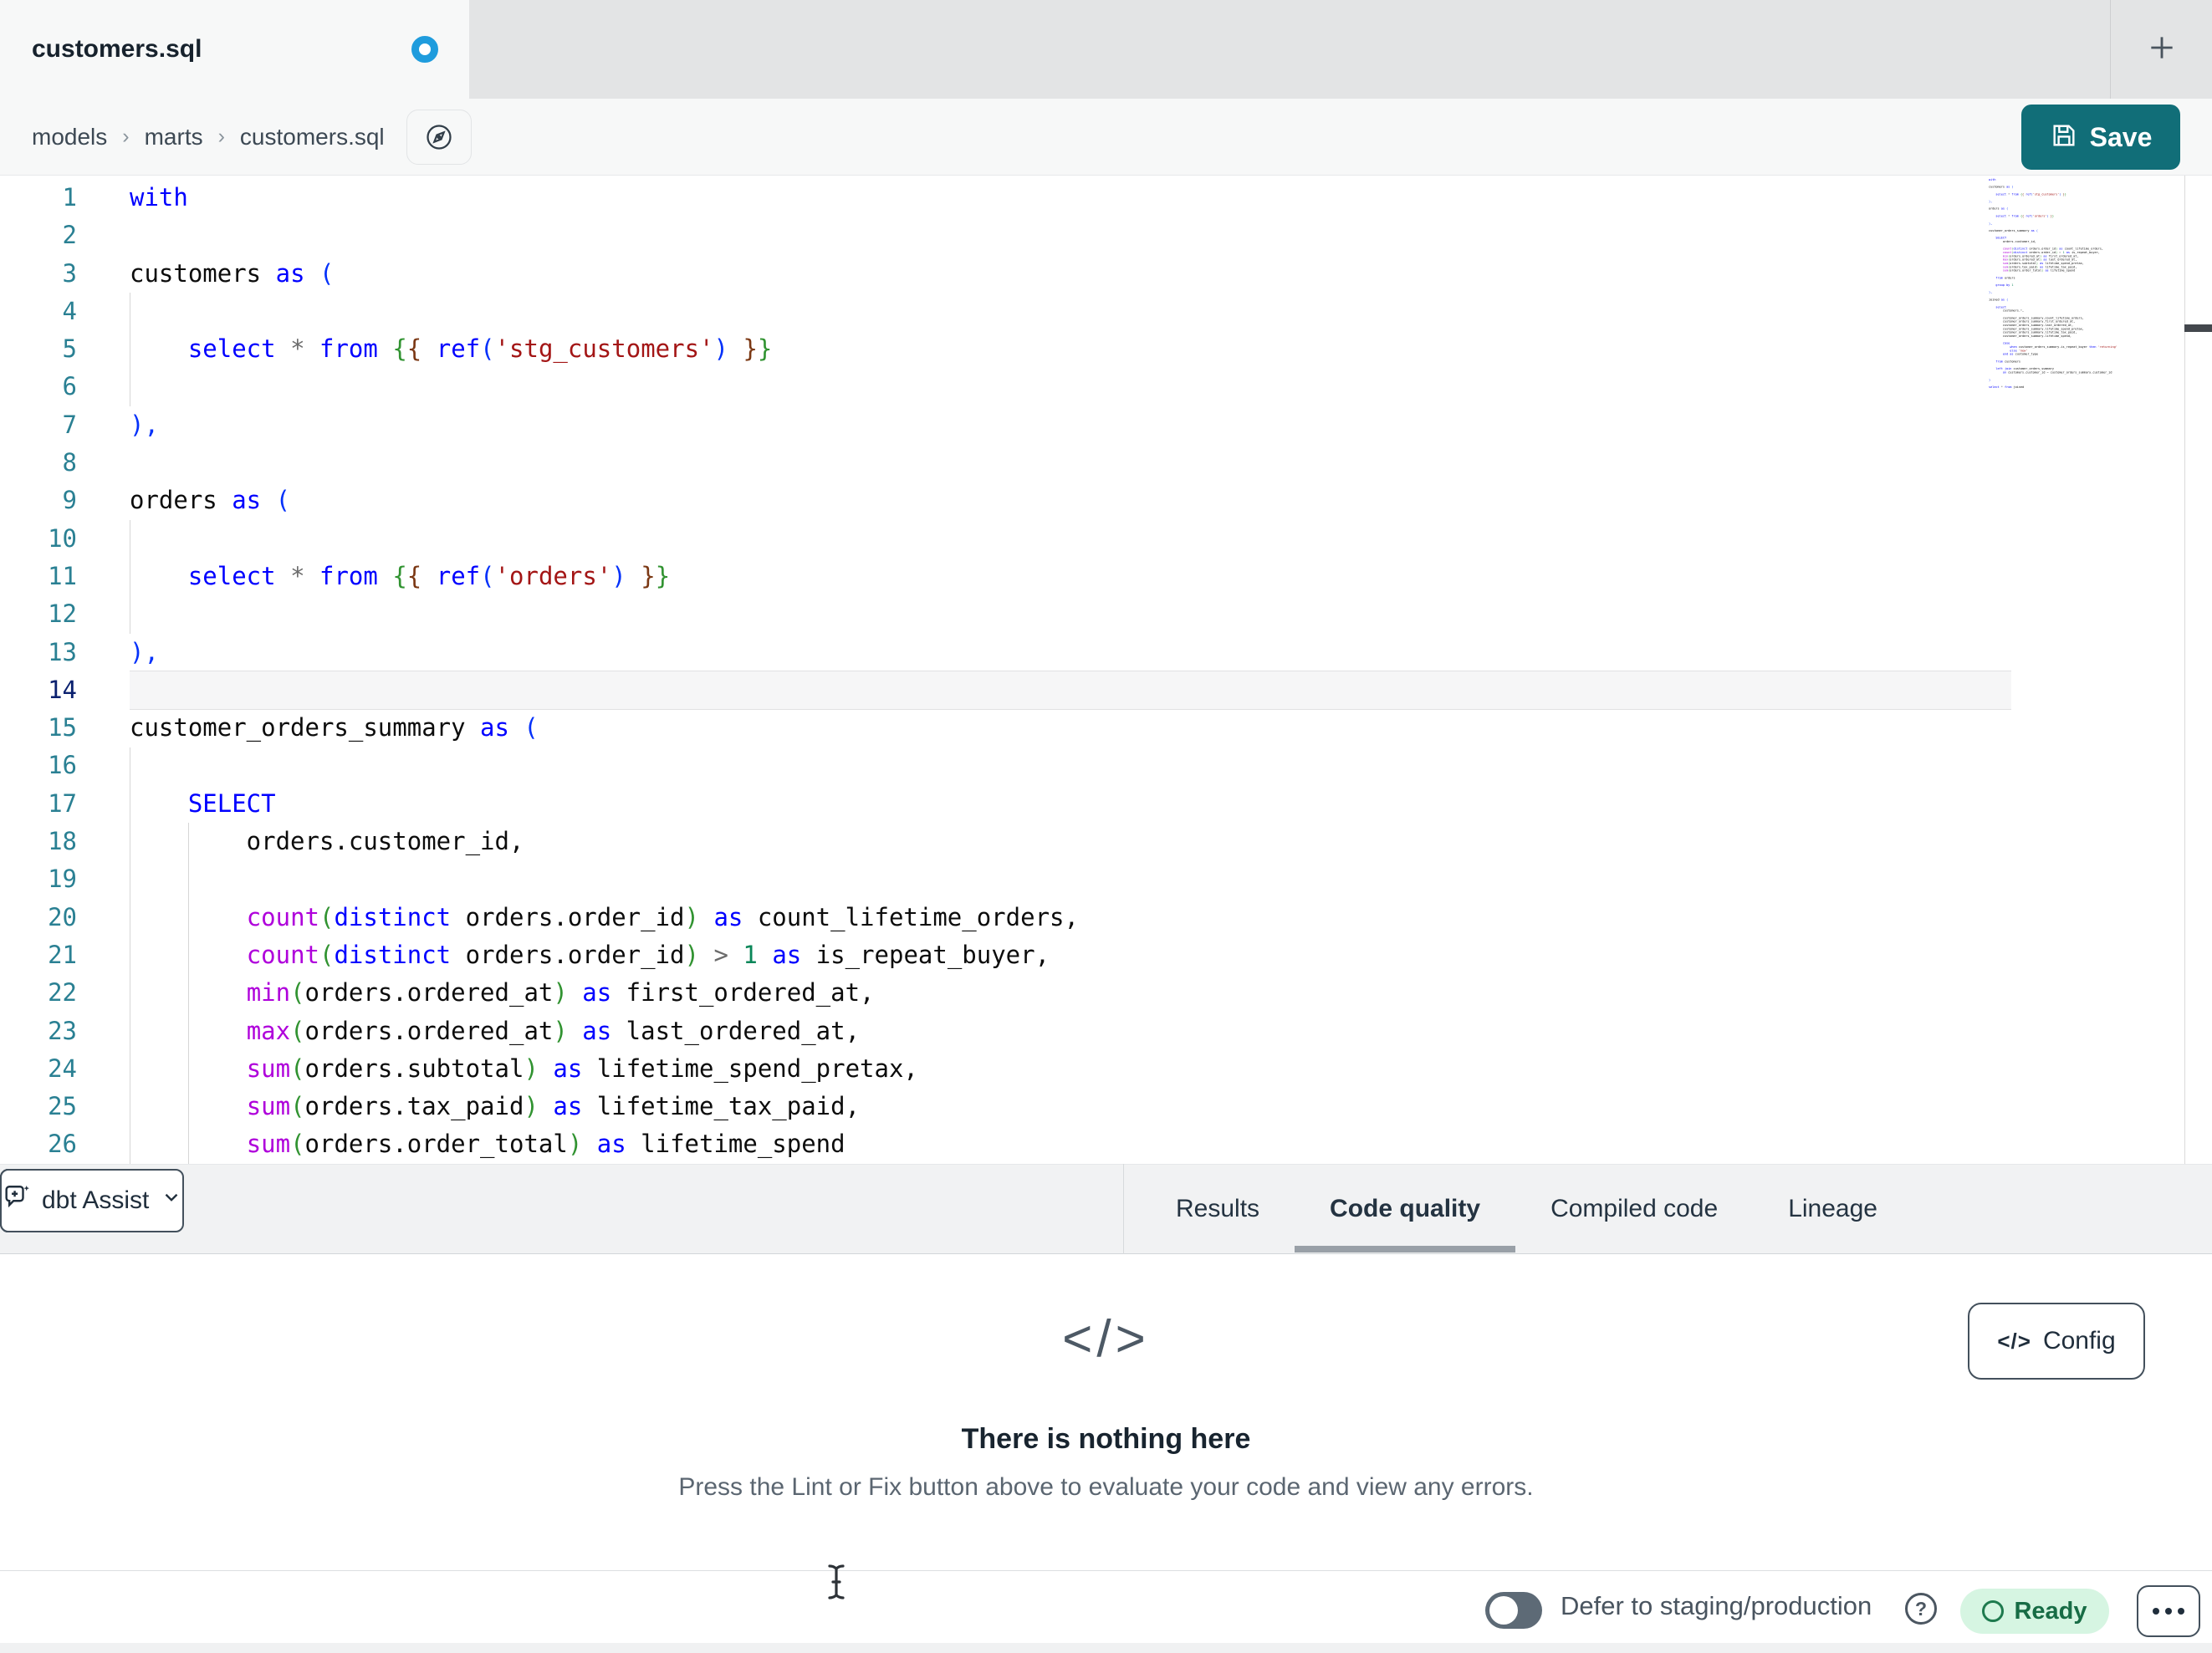  I want to click on more-options-button, so click(2169, 1611).